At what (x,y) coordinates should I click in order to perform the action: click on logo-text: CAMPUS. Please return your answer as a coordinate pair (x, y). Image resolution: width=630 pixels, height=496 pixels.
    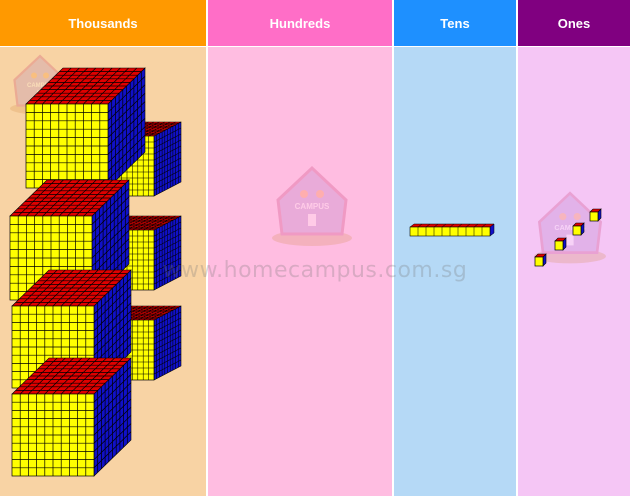
    Looking at the image, I should click on (312, 206).